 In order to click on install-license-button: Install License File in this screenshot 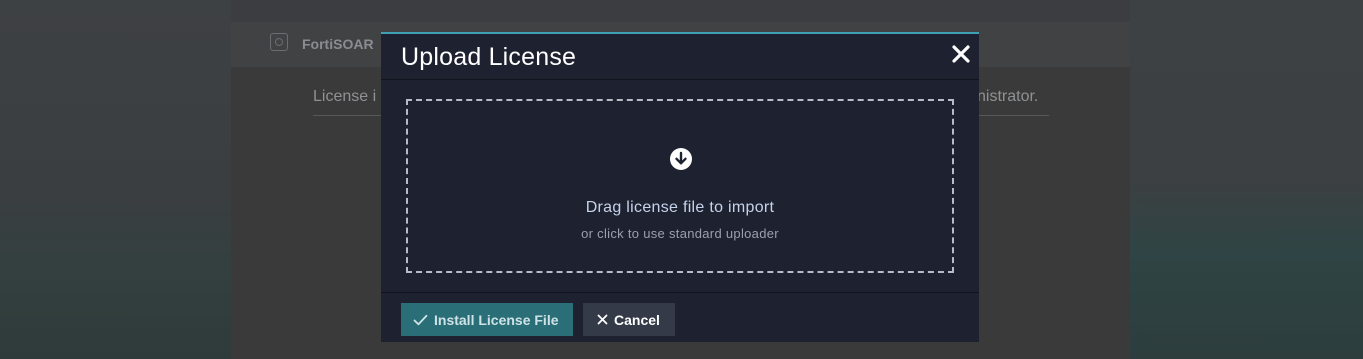, I will do `click(487, 319)`.